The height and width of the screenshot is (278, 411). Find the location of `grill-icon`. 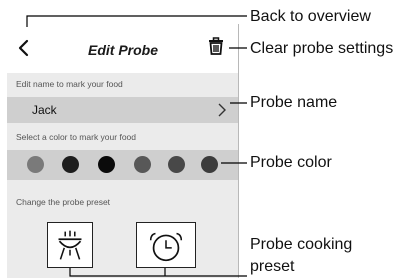

grill-icon is located at coordinates (70, 245).